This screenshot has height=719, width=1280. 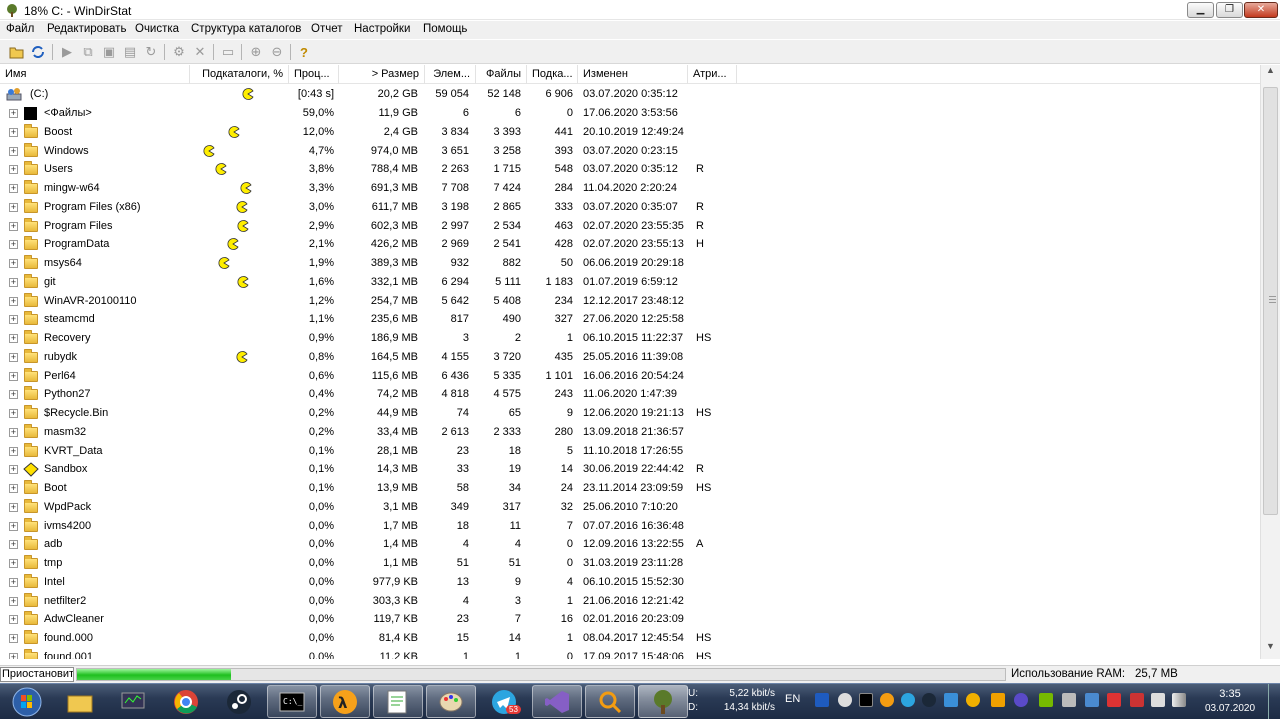 What do you see at coordinates (1270, 301) in the screenshot?
I see `scroll-thumb` at bounding box center [1270, 301].